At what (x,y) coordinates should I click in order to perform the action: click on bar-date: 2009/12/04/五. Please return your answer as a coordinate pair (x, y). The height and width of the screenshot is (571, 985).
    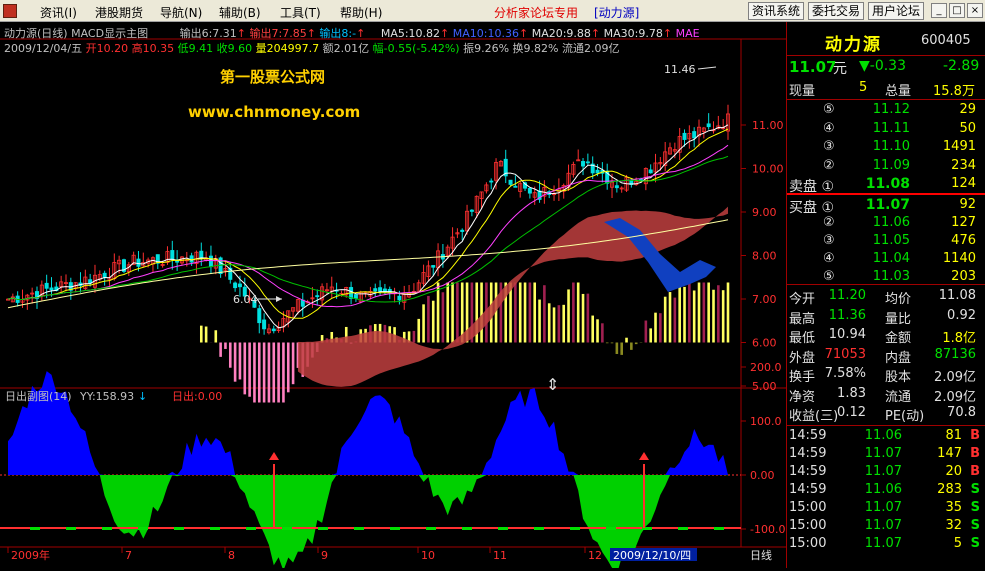
    Looking at the image, I should click on (43, 48).